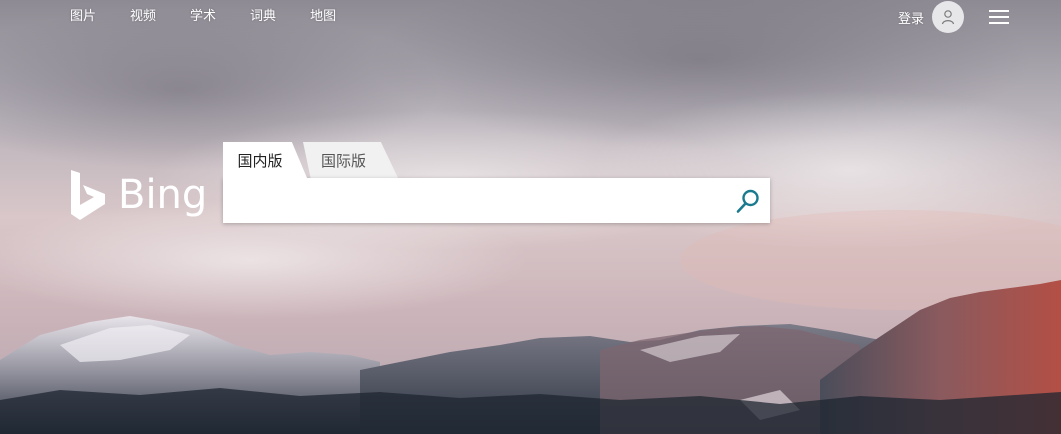 Image resolution: width=1061 pixels, height=434 pixels. I want to click on search-icon, so click(747, 201).